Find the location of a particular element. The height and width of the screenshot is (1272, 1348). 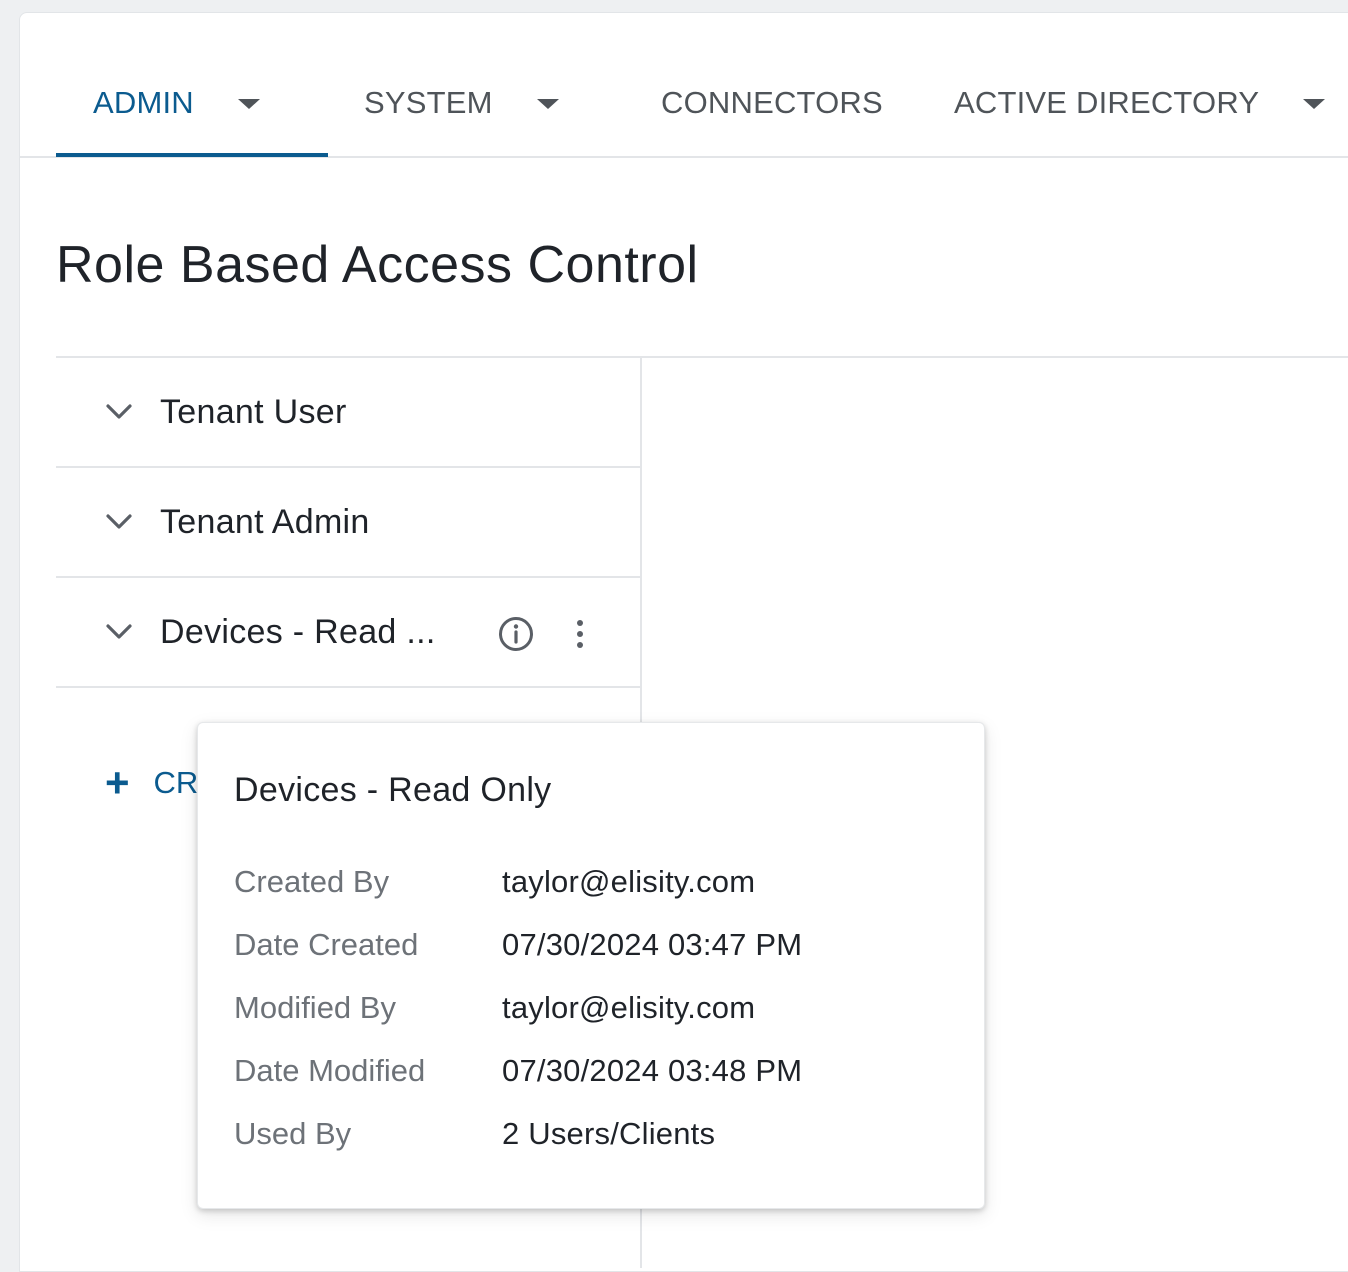

detail-row-date-modified: Date Modified 07/30/2024 03:48 PM is located at coordinates (594, 1071).